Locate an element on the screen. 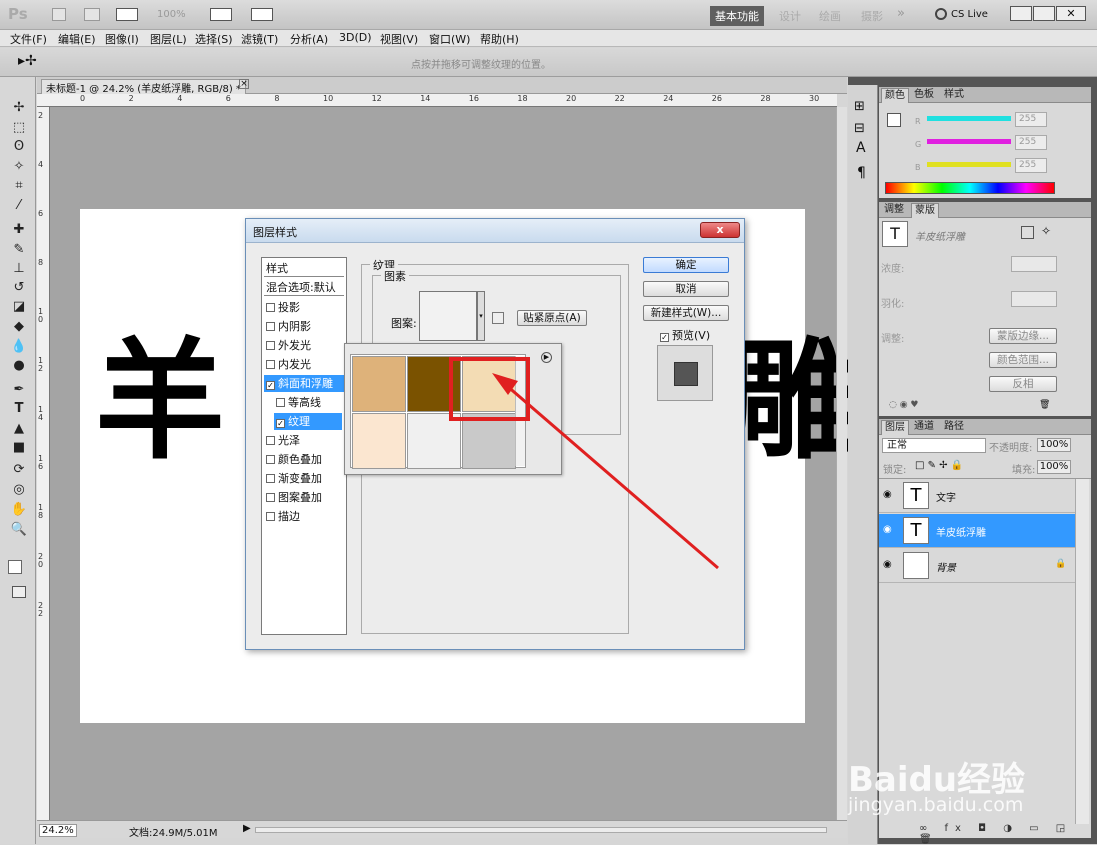 This screenshot has height=845, width=1097. pattern-dropdown-arrow-icon: ▾ is located at coordinates (481, 316).